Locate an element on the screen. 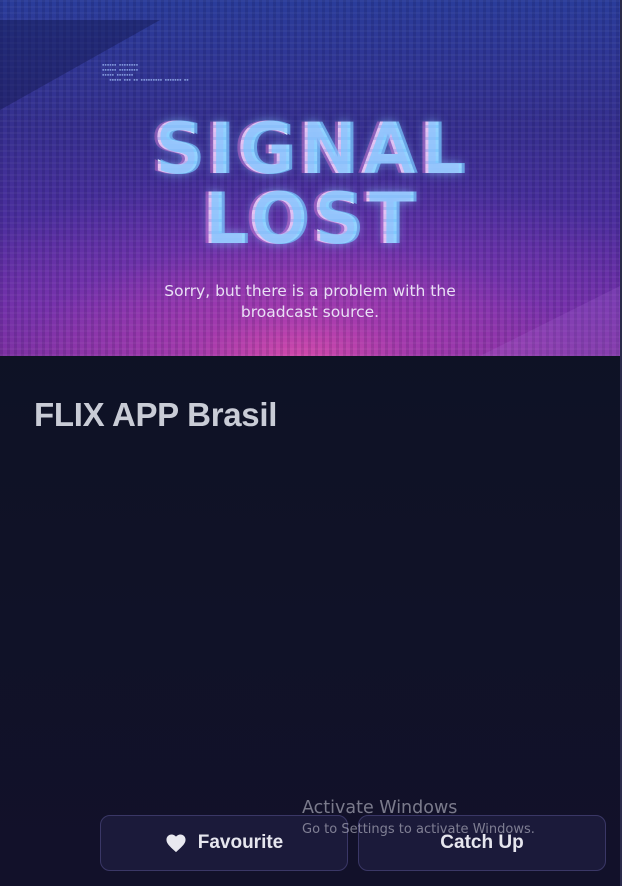 This screenshot has width=622, height=886. catch-up-label: Catch Up is located at coordinates (482, 842).